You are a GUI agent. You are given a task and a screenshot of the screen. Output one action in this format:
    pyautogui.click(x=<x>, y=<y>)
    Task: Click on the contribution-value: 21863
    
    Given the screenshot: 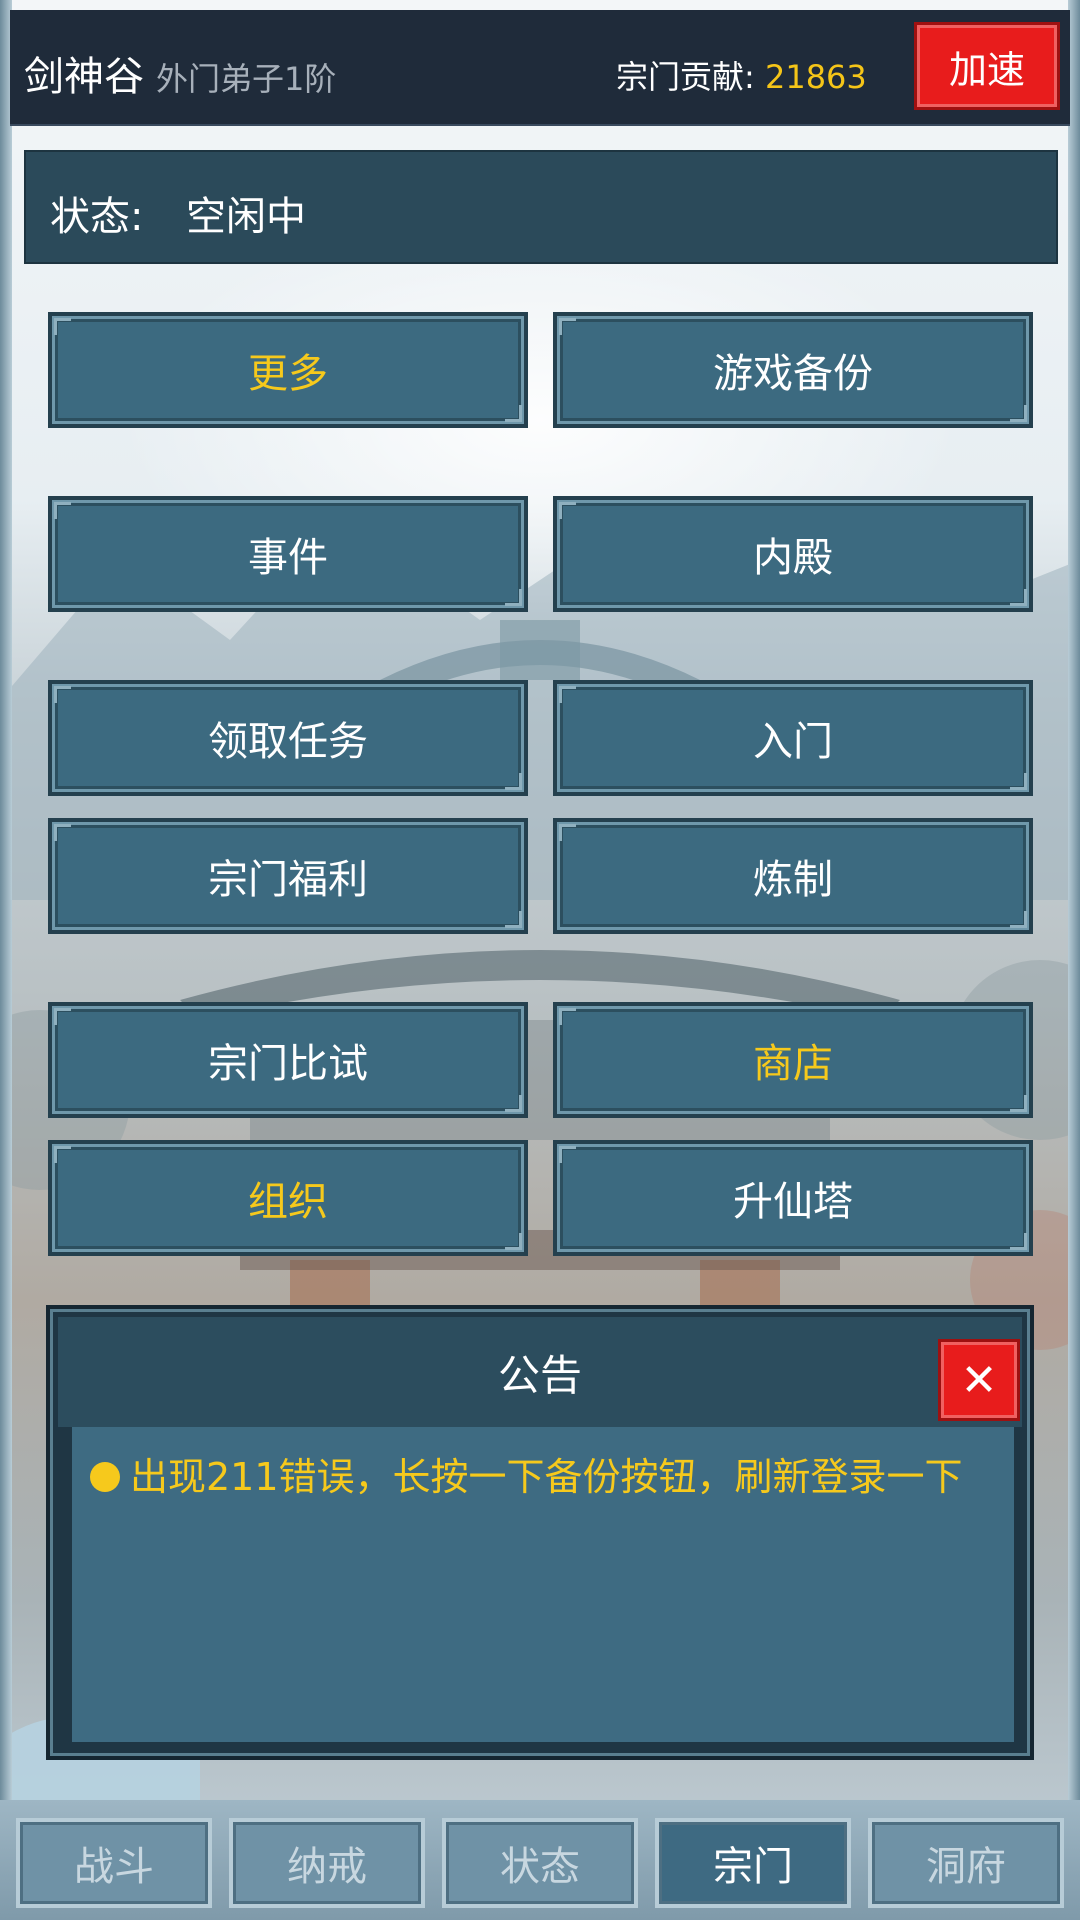 What is the action you would take?
    pyautogui.click(x=815, y=77)
    